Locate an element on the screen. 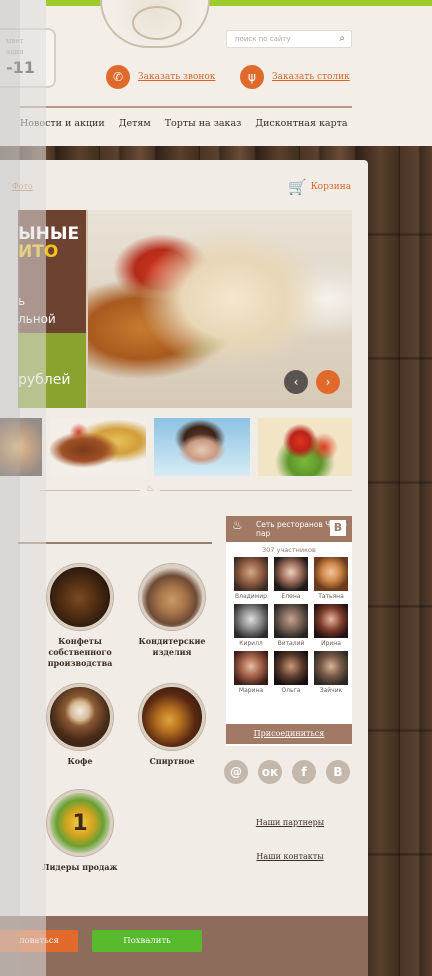 Image resolution: width=432 pixels, height=976 pixels. promo-line-4: льной is located at coordinates (37, 319).